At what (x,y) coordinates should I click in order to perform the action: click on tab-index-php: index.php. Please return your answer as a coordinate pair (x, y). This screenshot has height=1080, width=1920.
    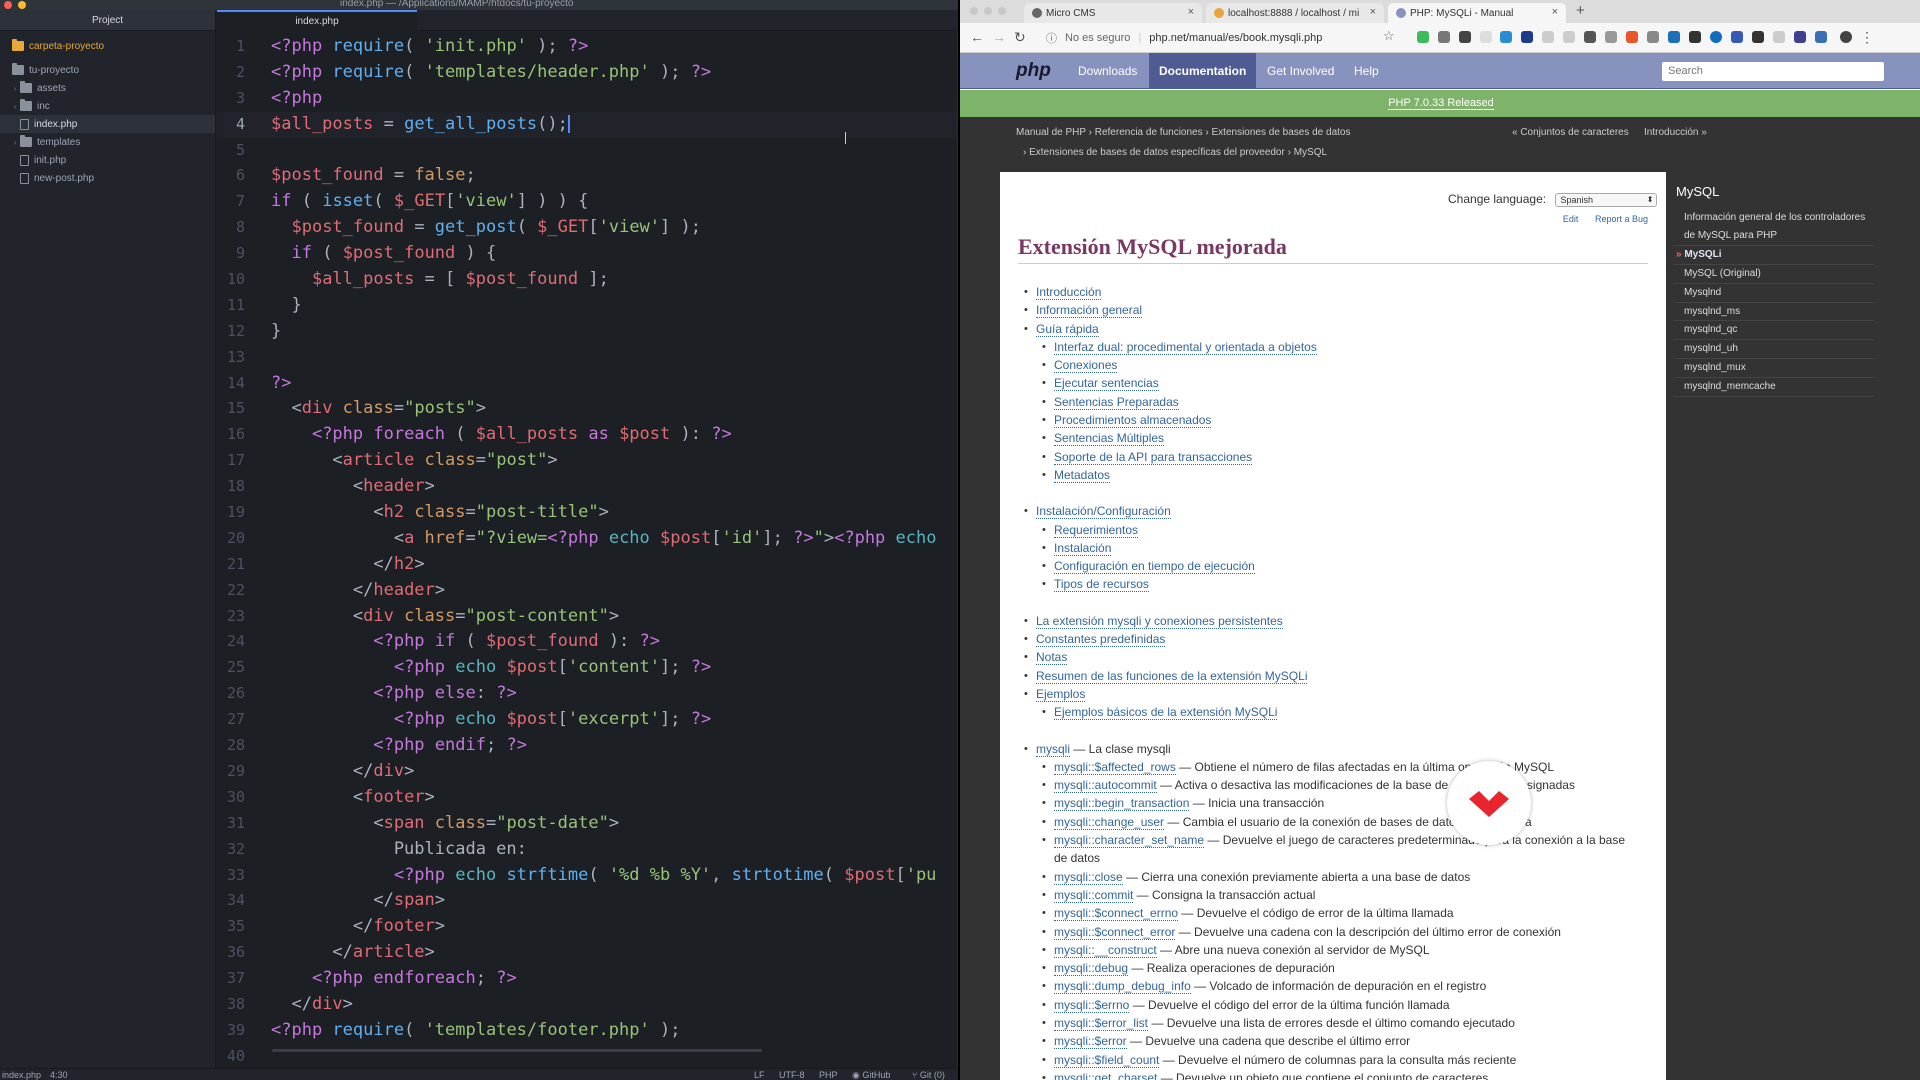
    Looking at the image, I should click on (317, 20).